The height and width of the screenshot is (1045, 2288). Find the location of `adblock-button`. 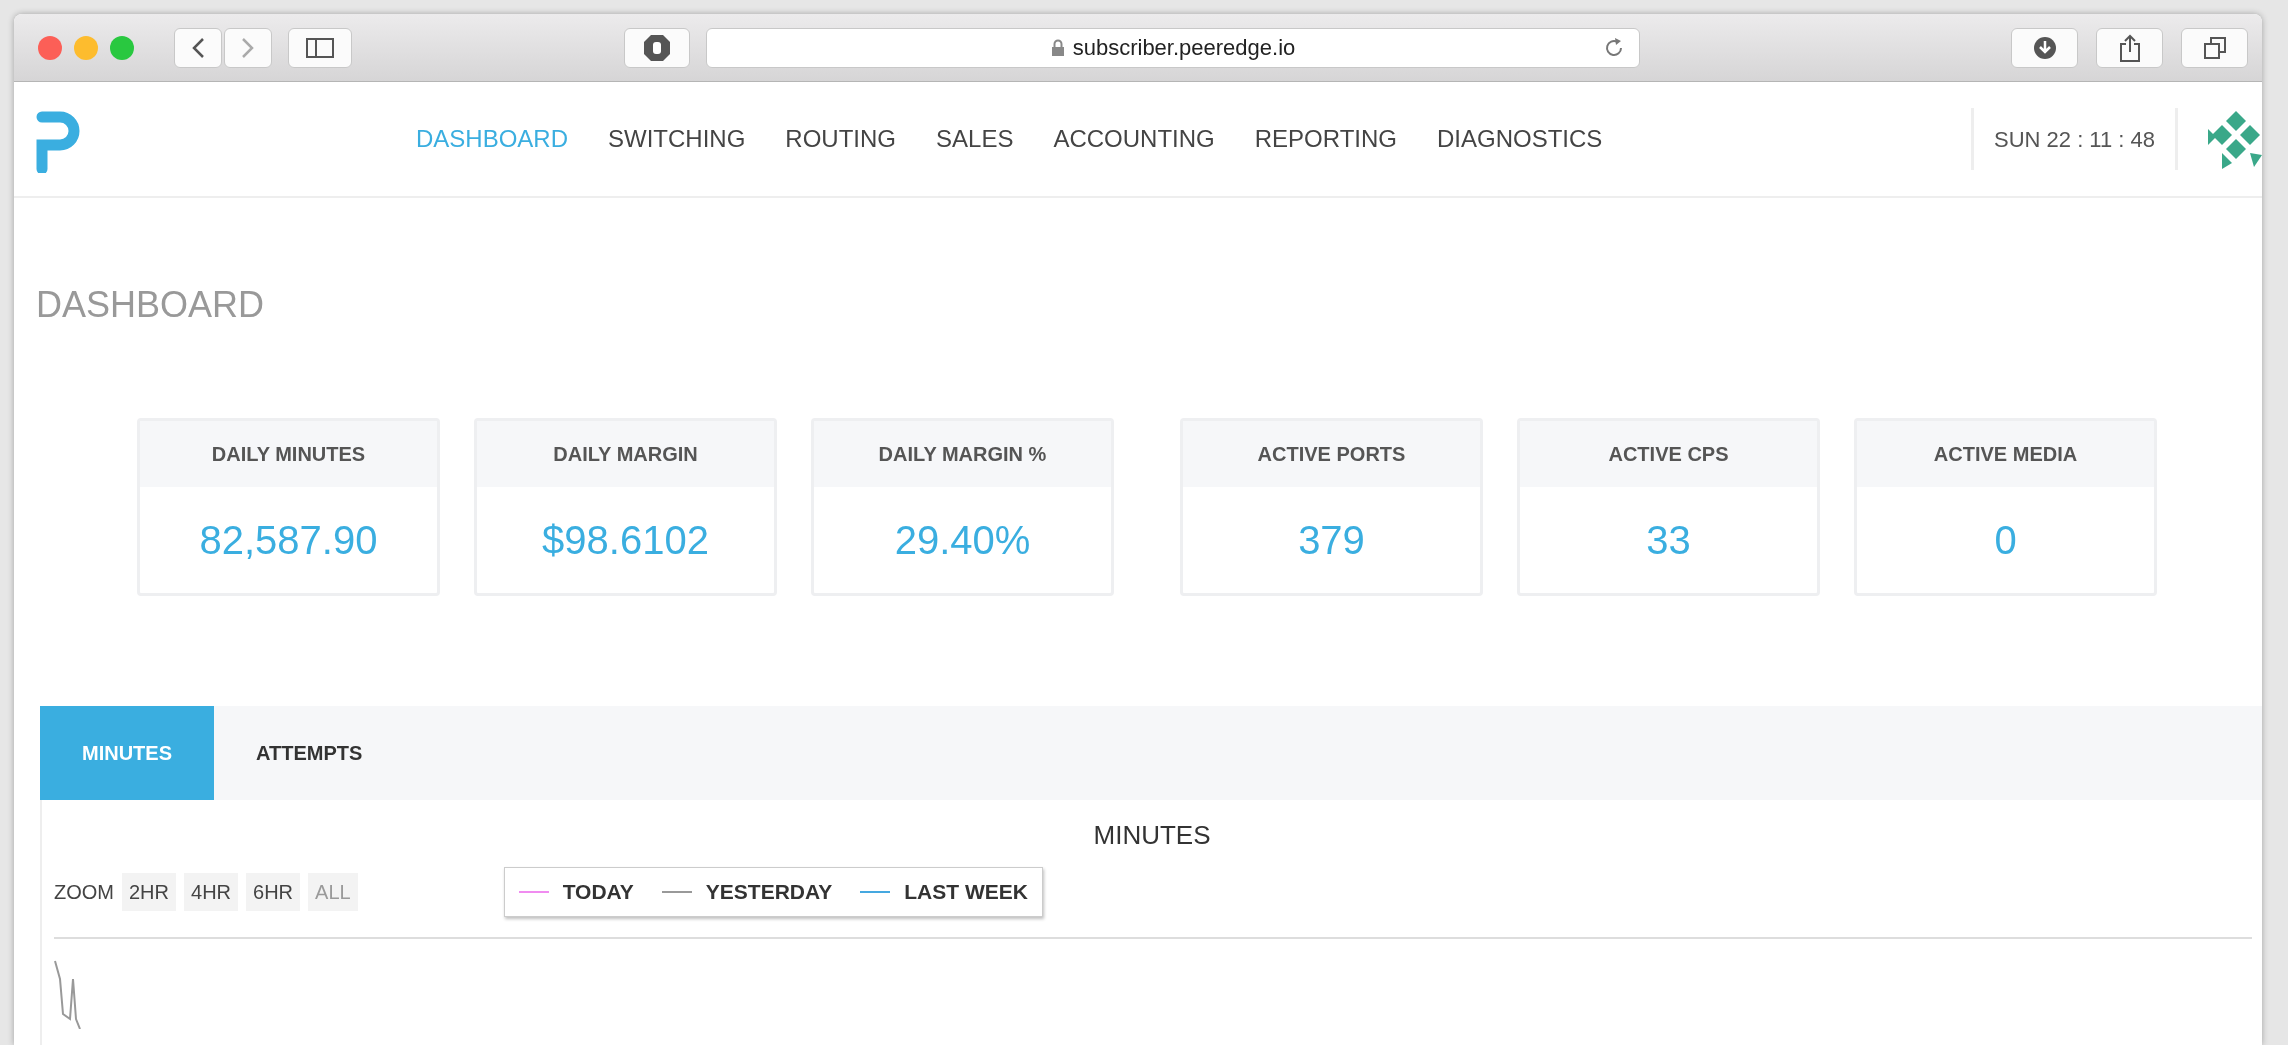

adblock-button is located at coordinates (657, 47).